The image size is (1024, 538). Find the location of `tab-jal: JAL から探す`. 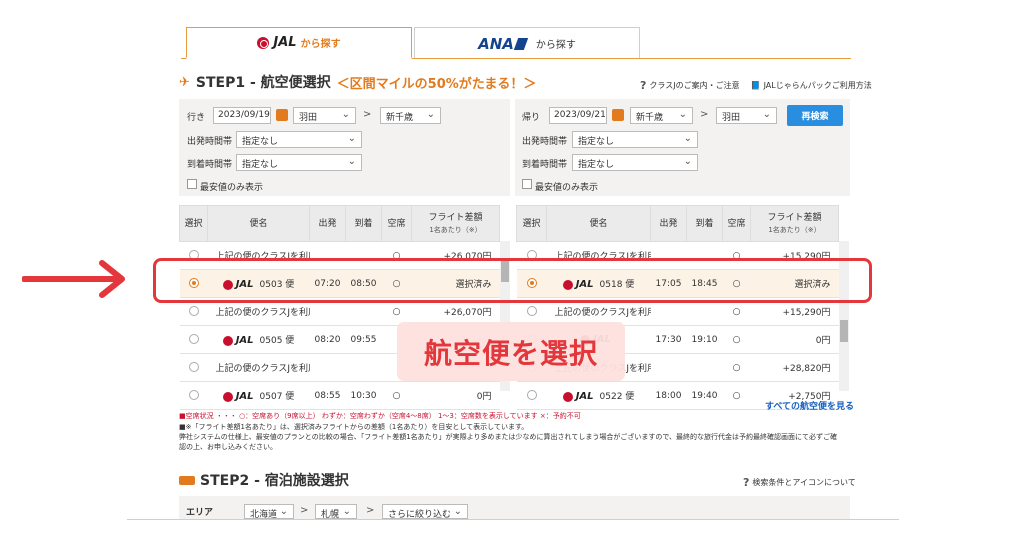

tab-jal: JAL から探す is located at coordinates (299, 43).